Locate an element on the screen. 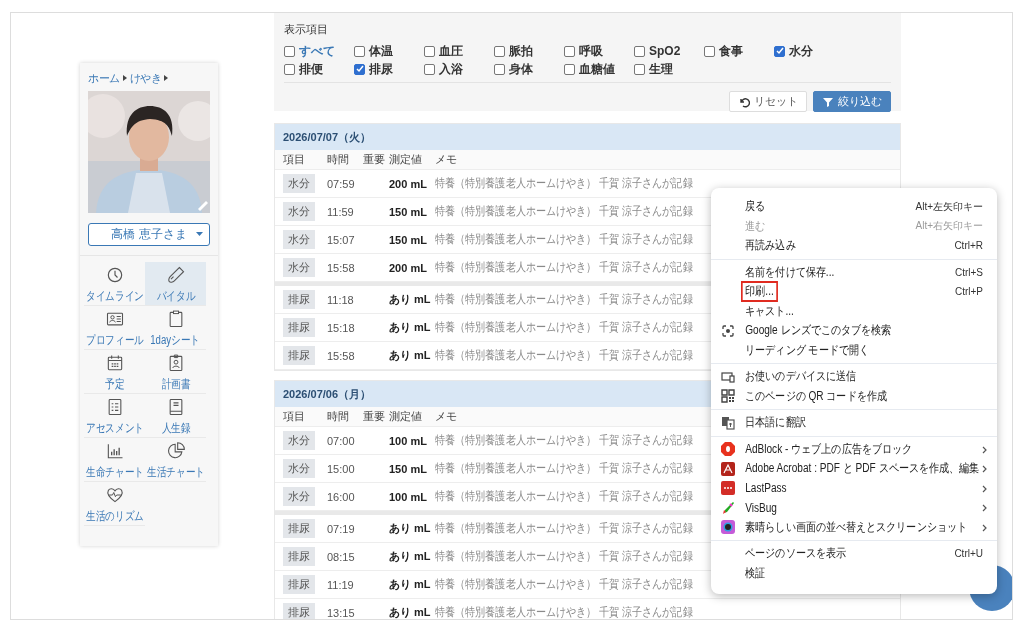 The width and height of the screenshot is (1024, 628). time-cell: 11:59 is located at coordinates (340, 211).